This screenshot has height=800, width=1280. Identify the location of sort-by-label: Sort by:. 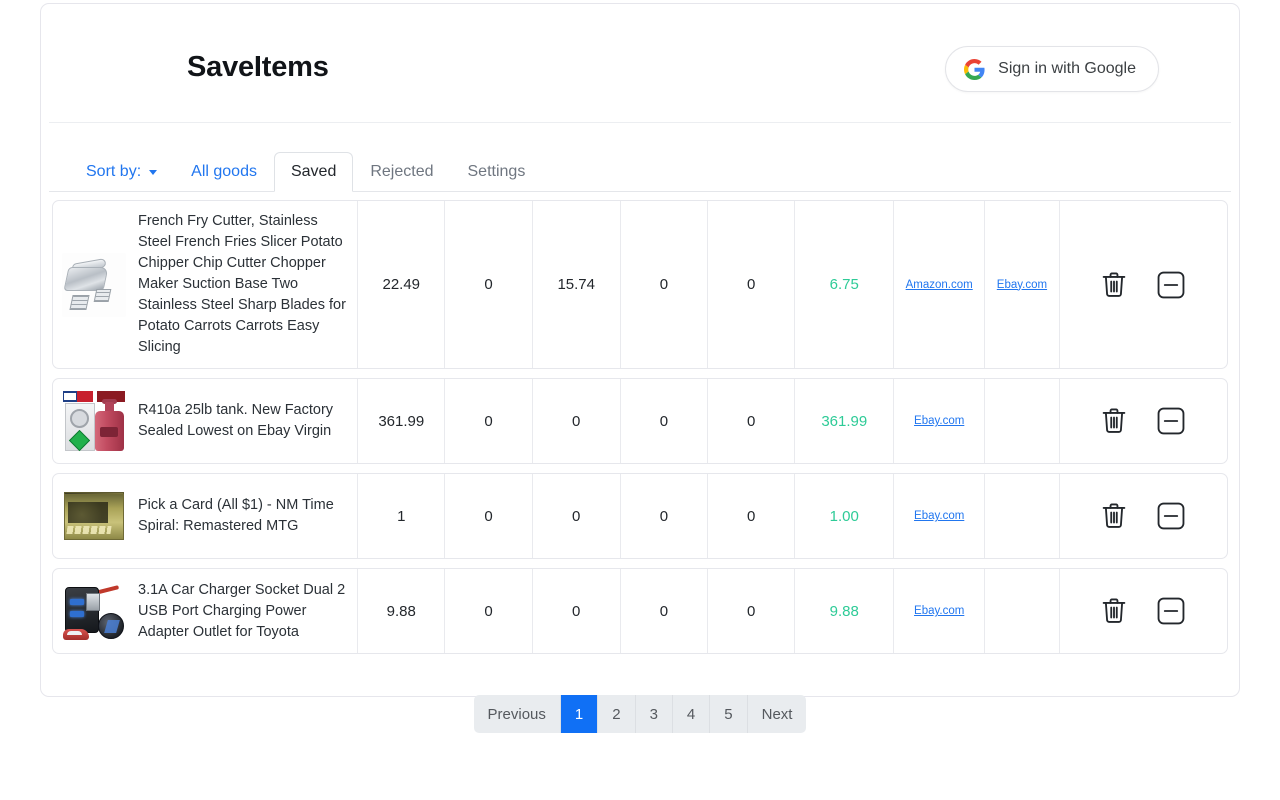
(114, 171).